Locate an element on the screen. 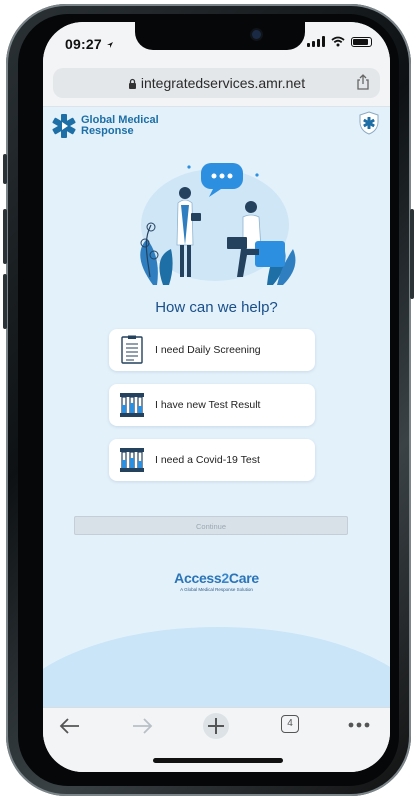 The width and height of the screenshot is (419, 800). address-bar-text: integratedservices.amr.net is located at coordinates (216, 83).